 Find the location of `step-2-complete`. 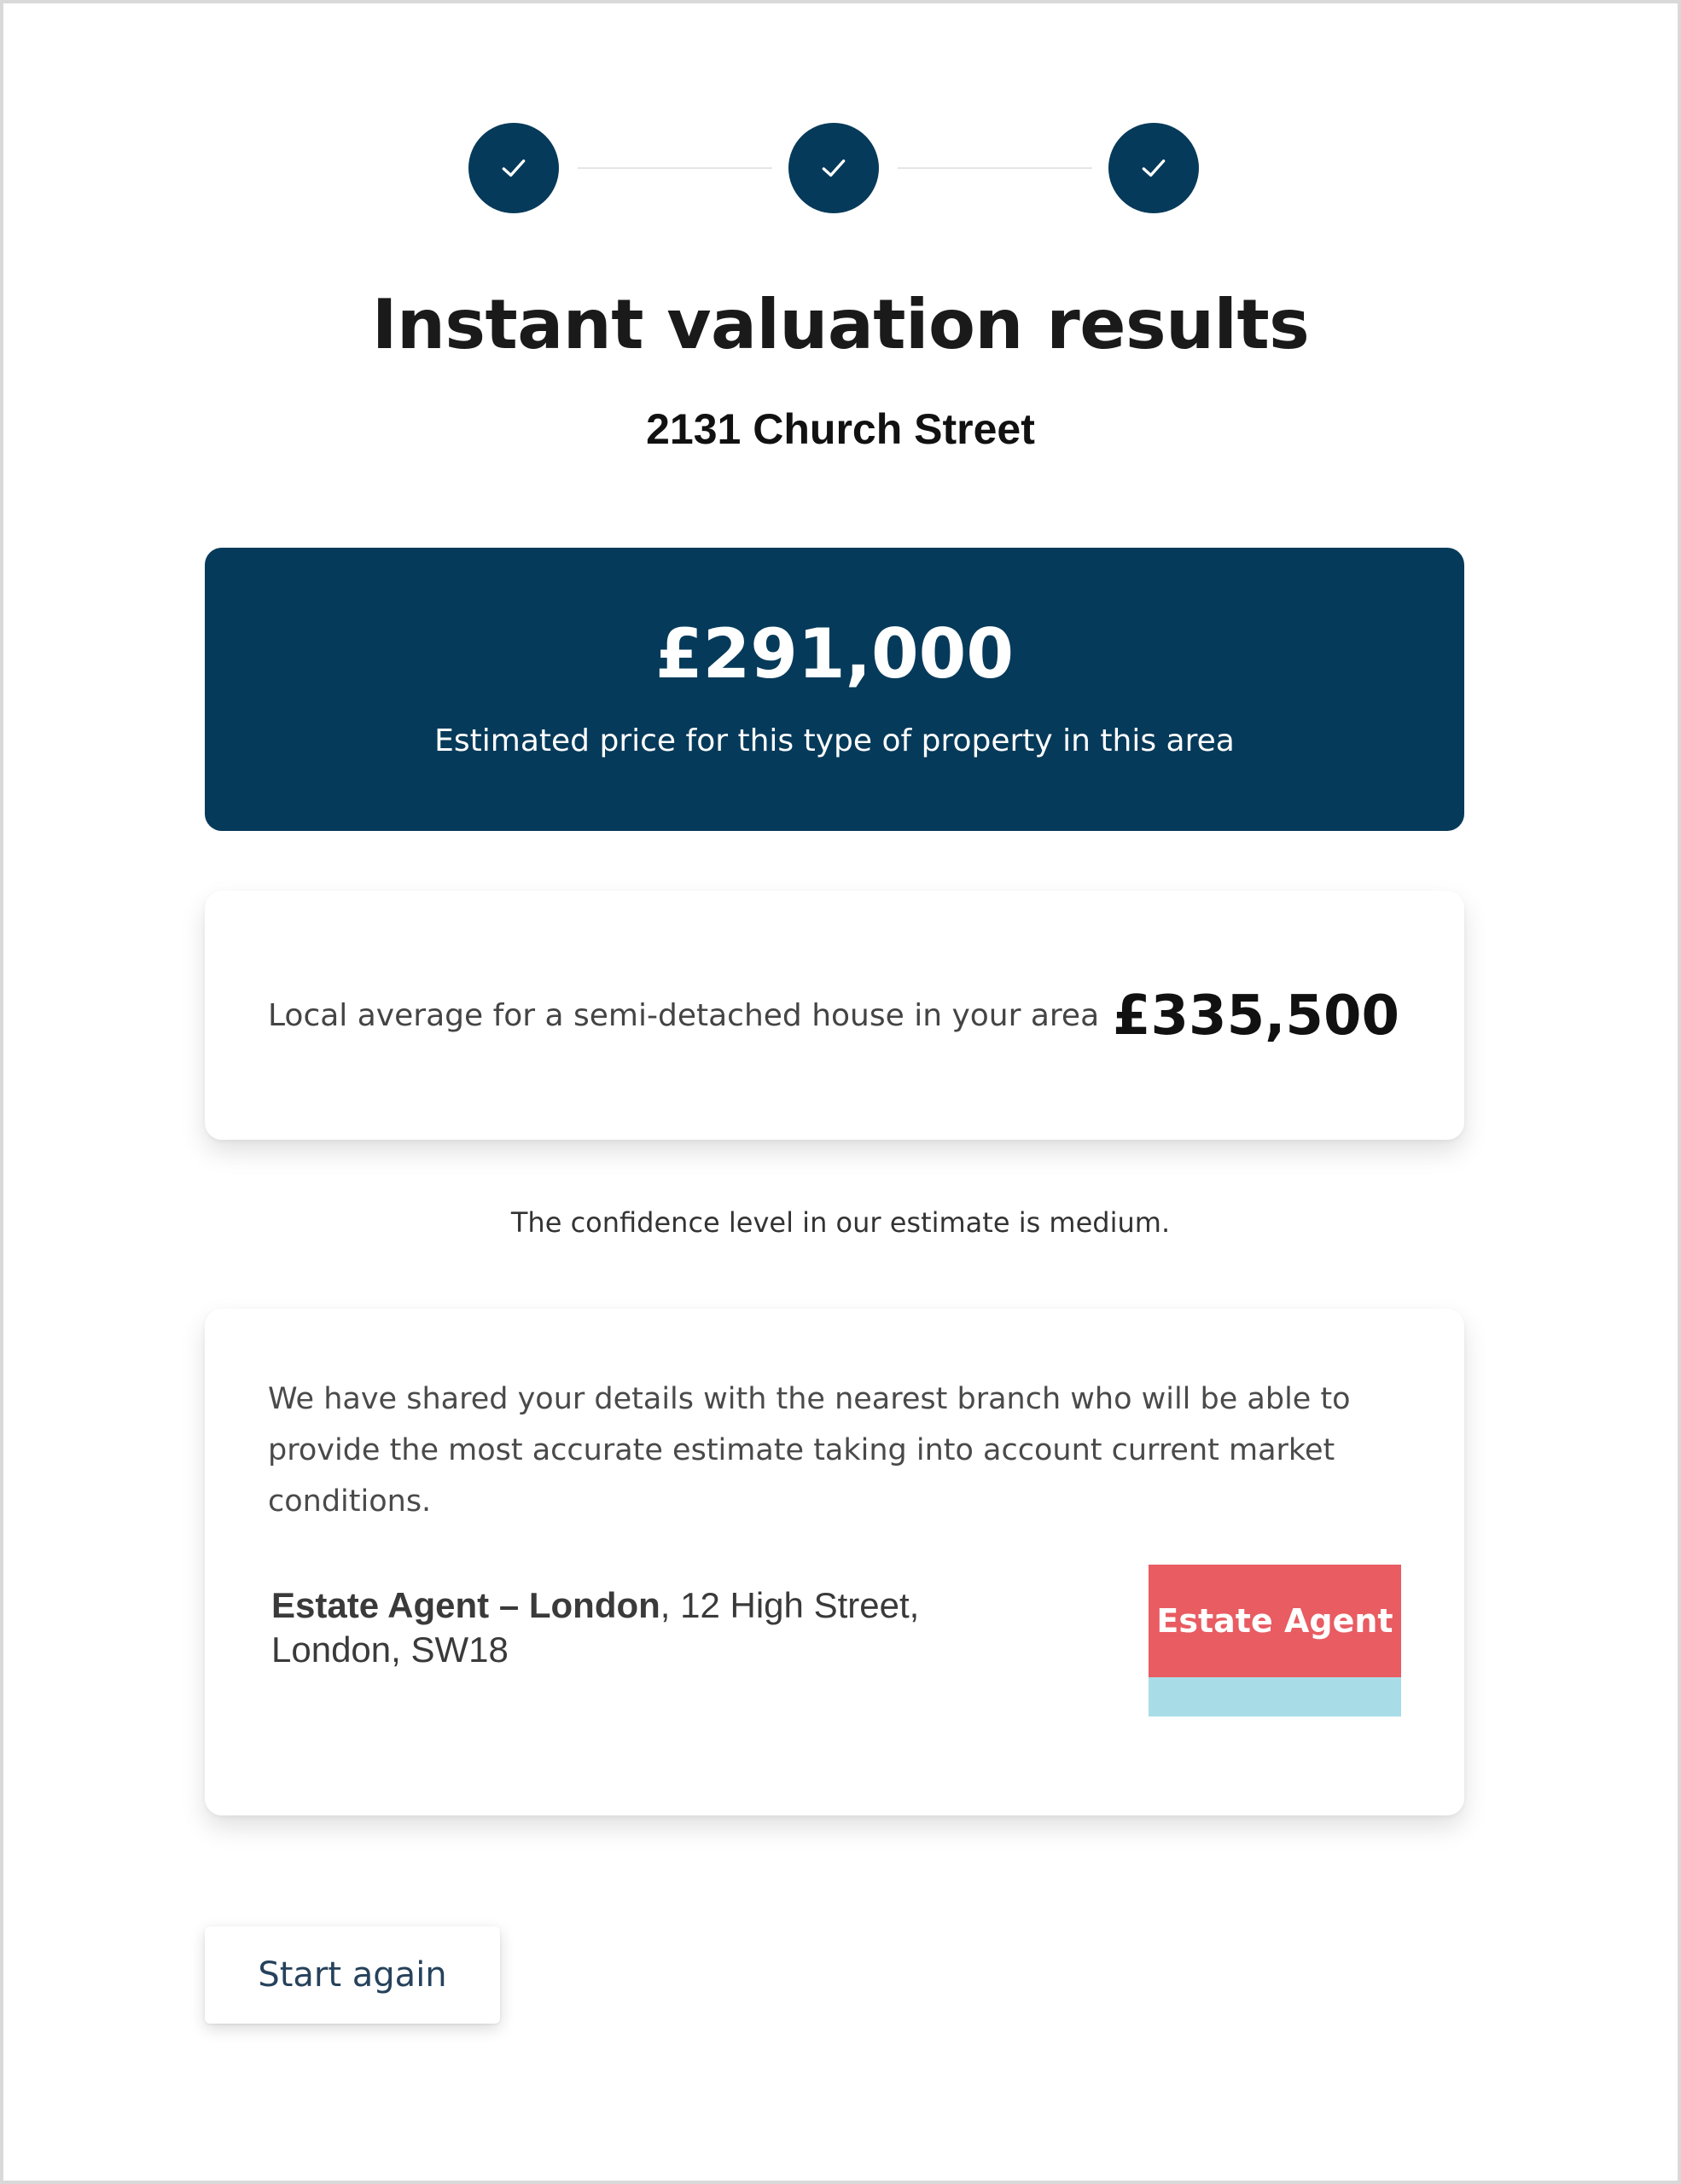

step-2-complete is located at coordinates (834, 168).